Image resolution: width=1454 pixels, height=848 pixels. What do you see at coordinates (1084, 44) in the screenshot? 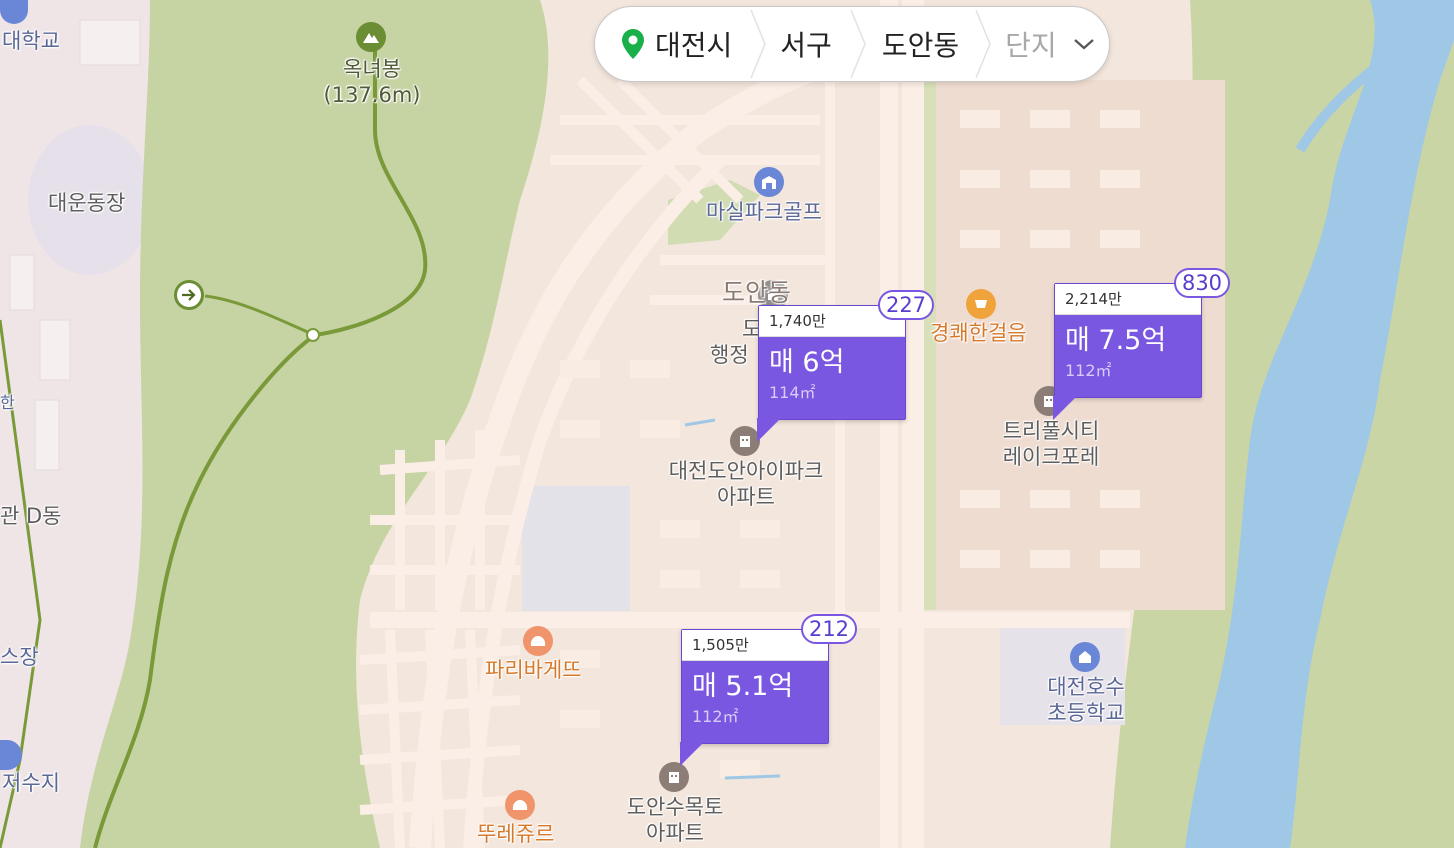
I see `chevron-down-icon` at bounding box center [1084, 44].